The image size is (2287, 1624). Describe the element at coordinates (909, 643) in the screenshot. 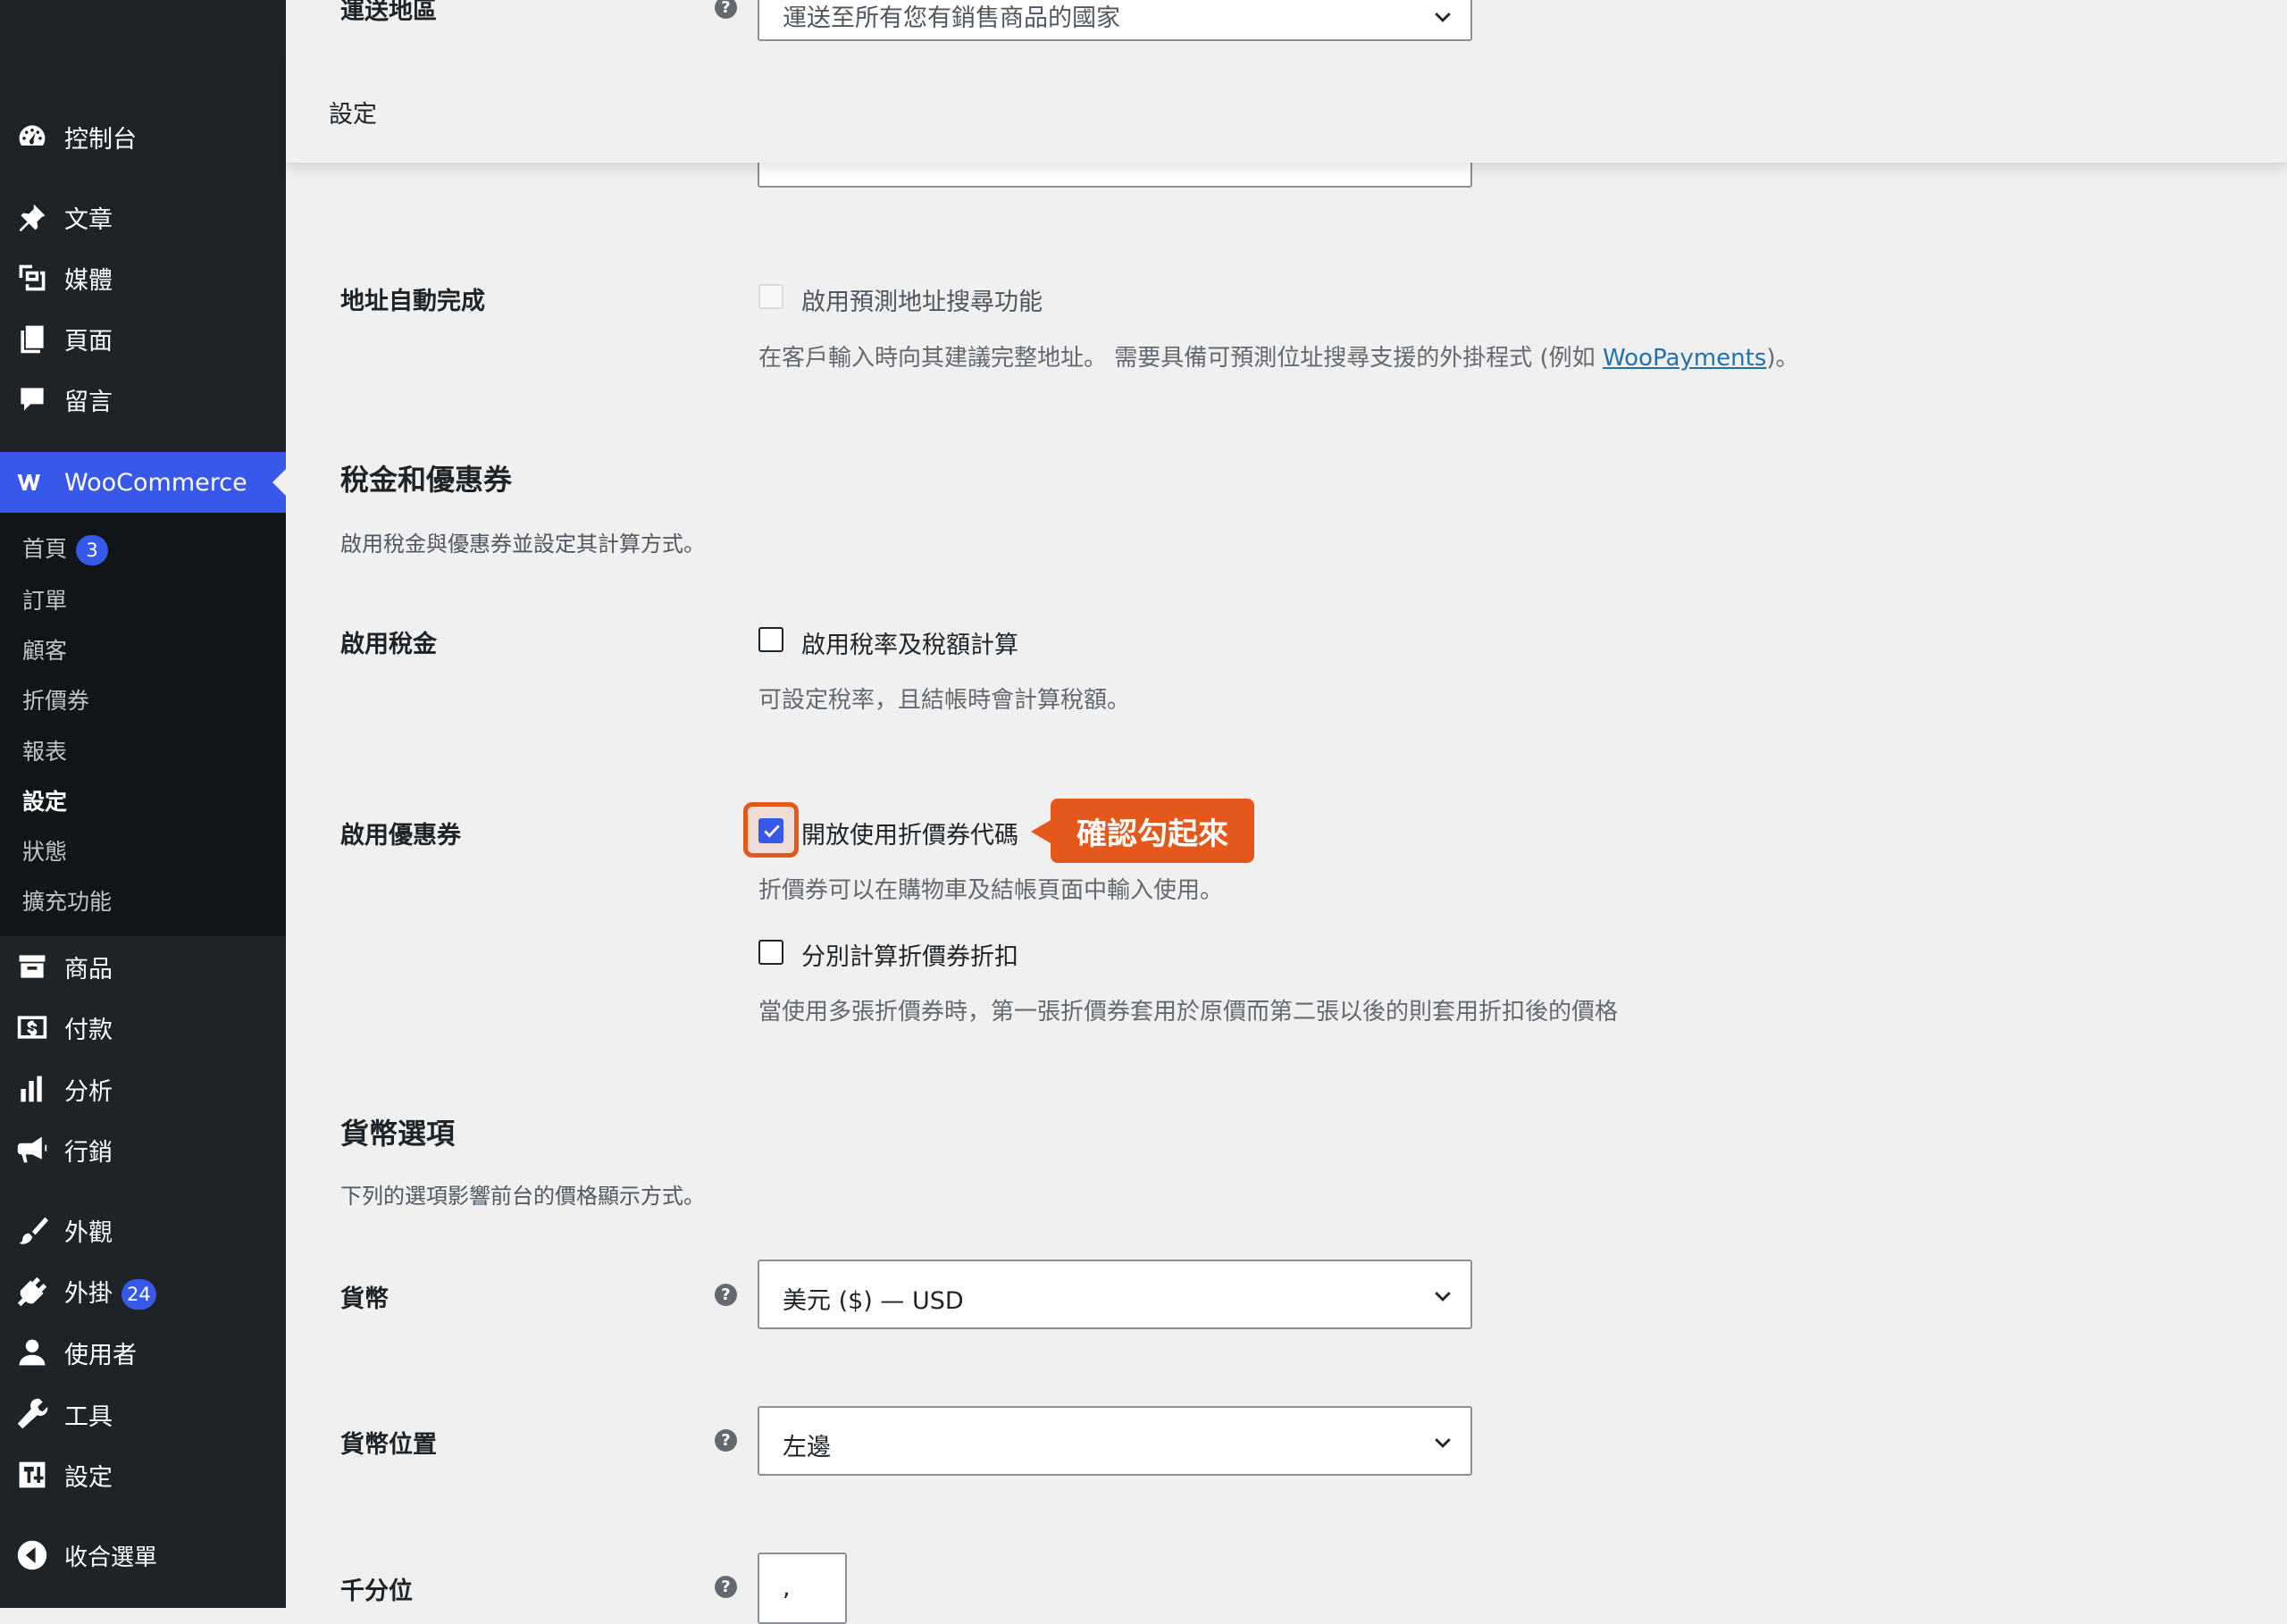

I see `enable-tax-checkbox-label: 啟用稅率及稅額計算` at that location.